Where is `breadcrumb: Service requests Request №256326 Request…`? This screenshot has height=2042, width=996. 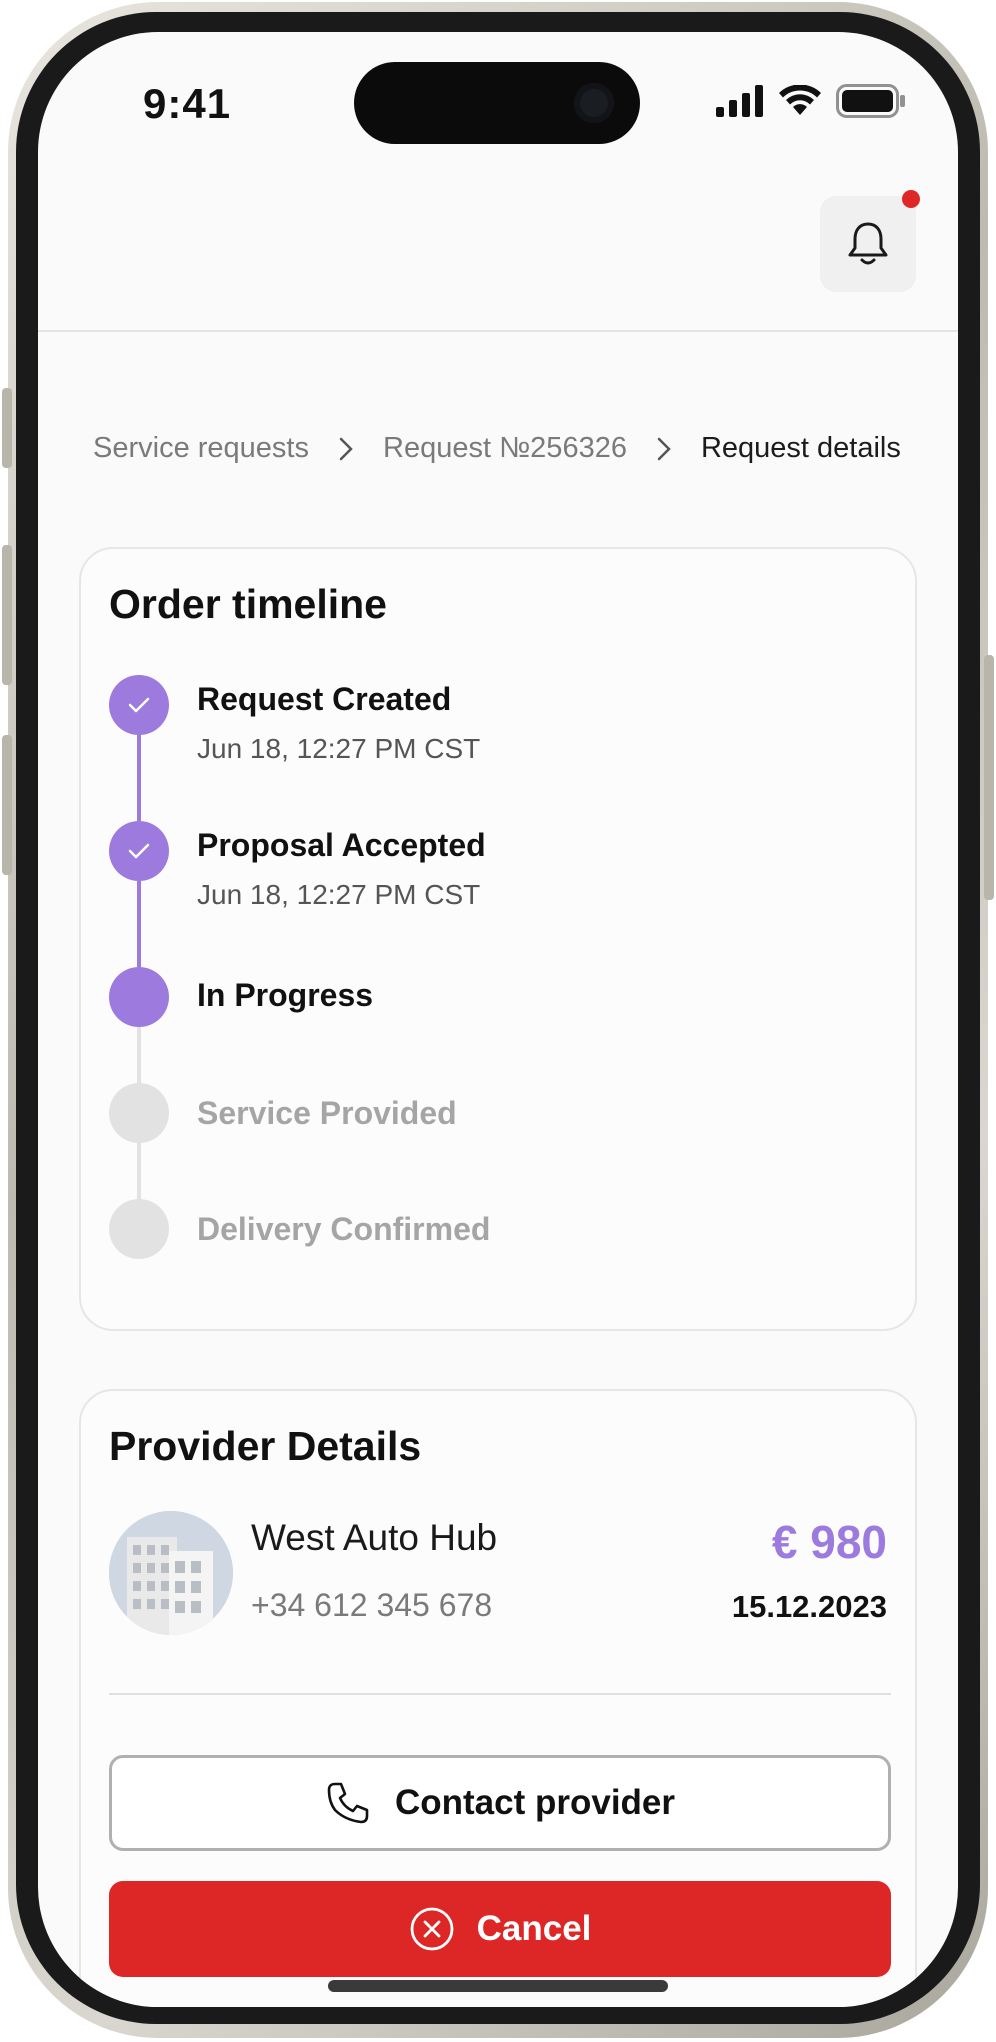 breadcrumb: Service requests Request №256326 Request… is located at coordinates (497, 448).